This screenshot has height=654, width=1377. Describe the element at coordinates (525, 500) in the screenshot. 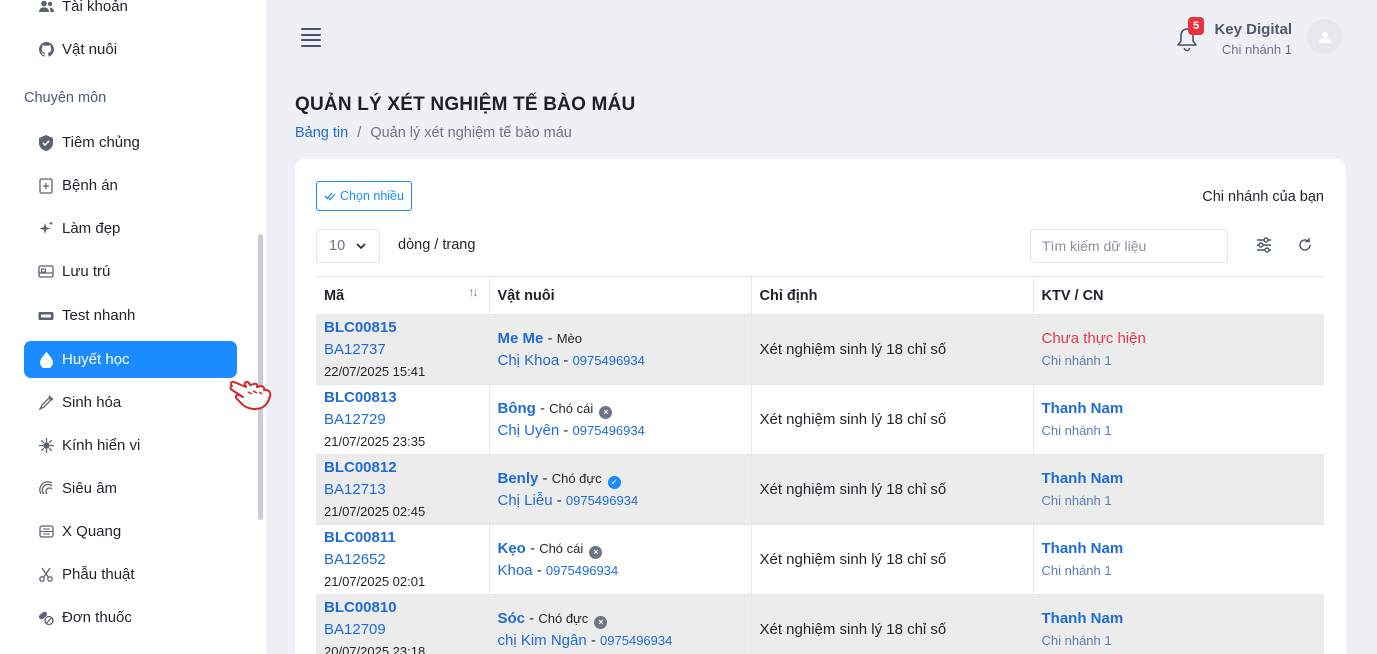

I see `owner-name-link: Chị Liễu` at that location.